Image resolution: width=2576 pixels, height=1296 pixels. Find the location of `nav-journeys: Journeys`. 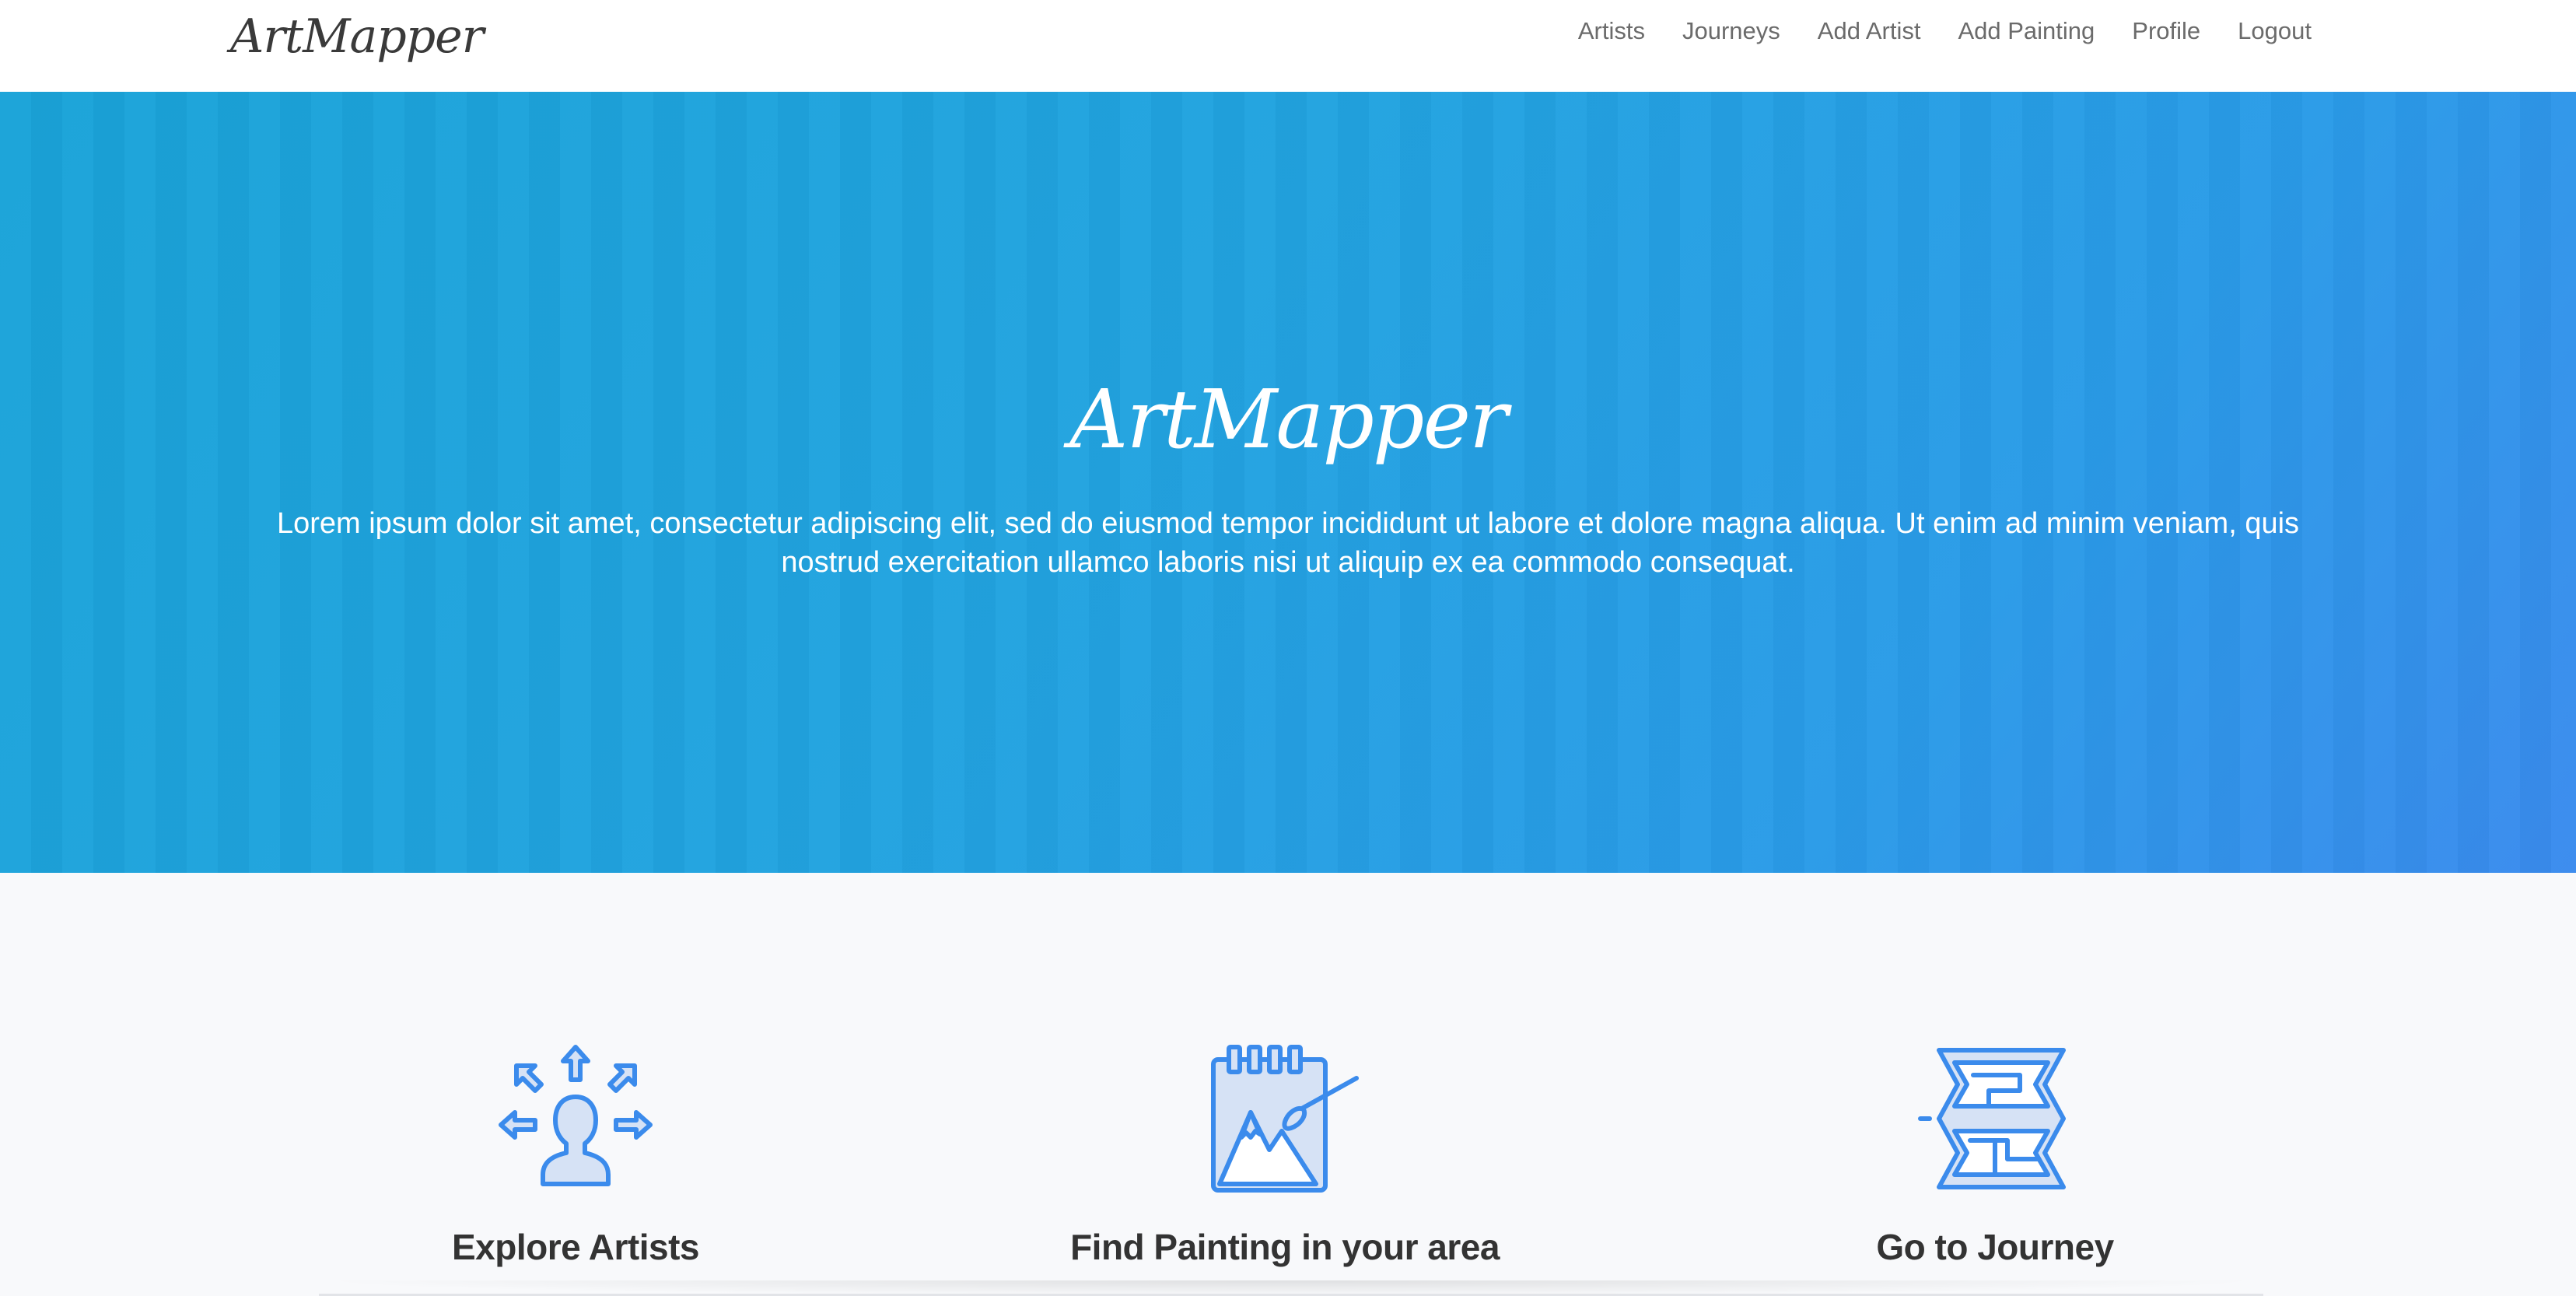

nav-journeys: Journeys is located at coordinates (1731, 31).